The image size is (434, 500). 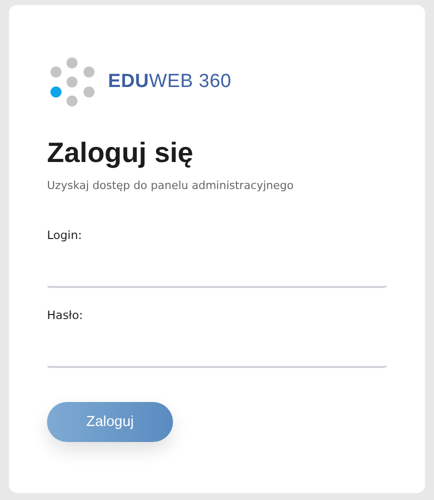 What do you see at coordinates (110, 422) in the screenshot?
I see `login-button: Zaloguj` at bounding box center [110, 422].